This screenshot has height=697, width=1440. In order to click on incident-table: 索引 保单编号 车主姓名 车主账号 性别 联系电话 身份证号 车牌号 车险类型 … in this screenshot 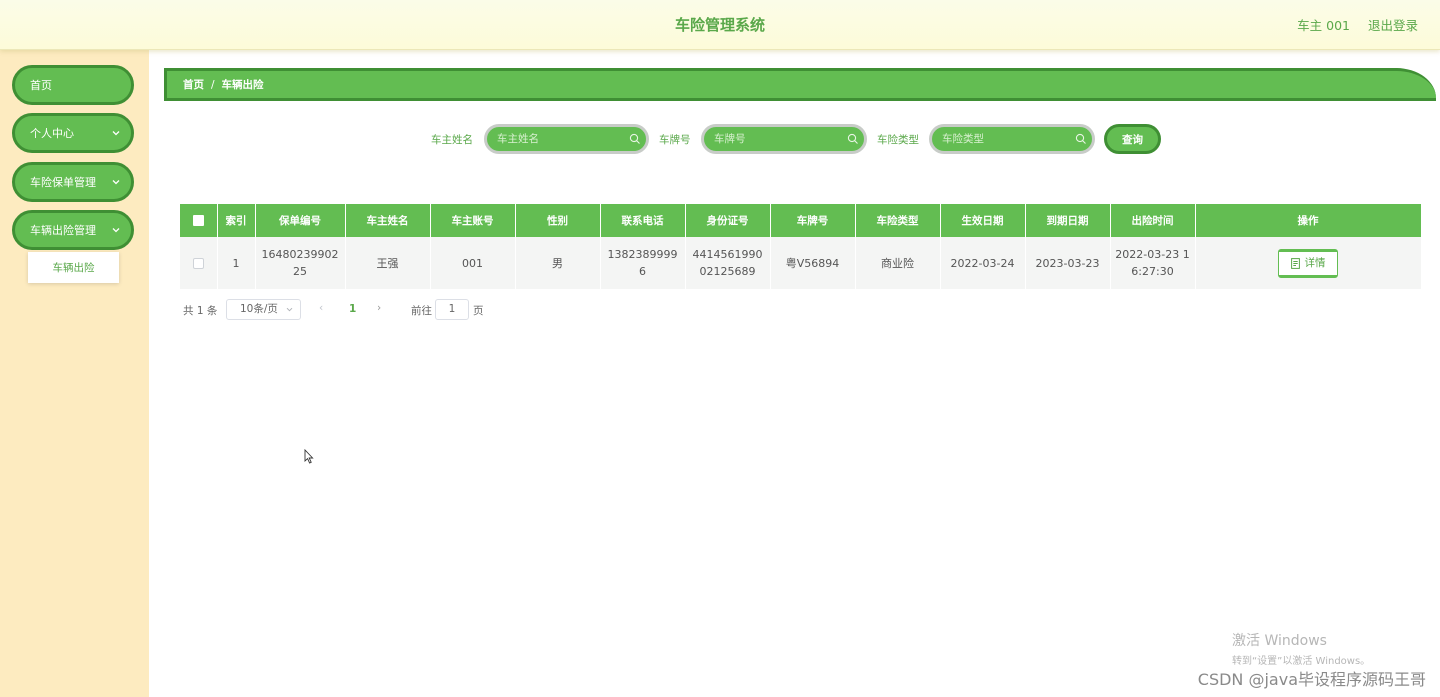, I will do `click(801, 246)`.